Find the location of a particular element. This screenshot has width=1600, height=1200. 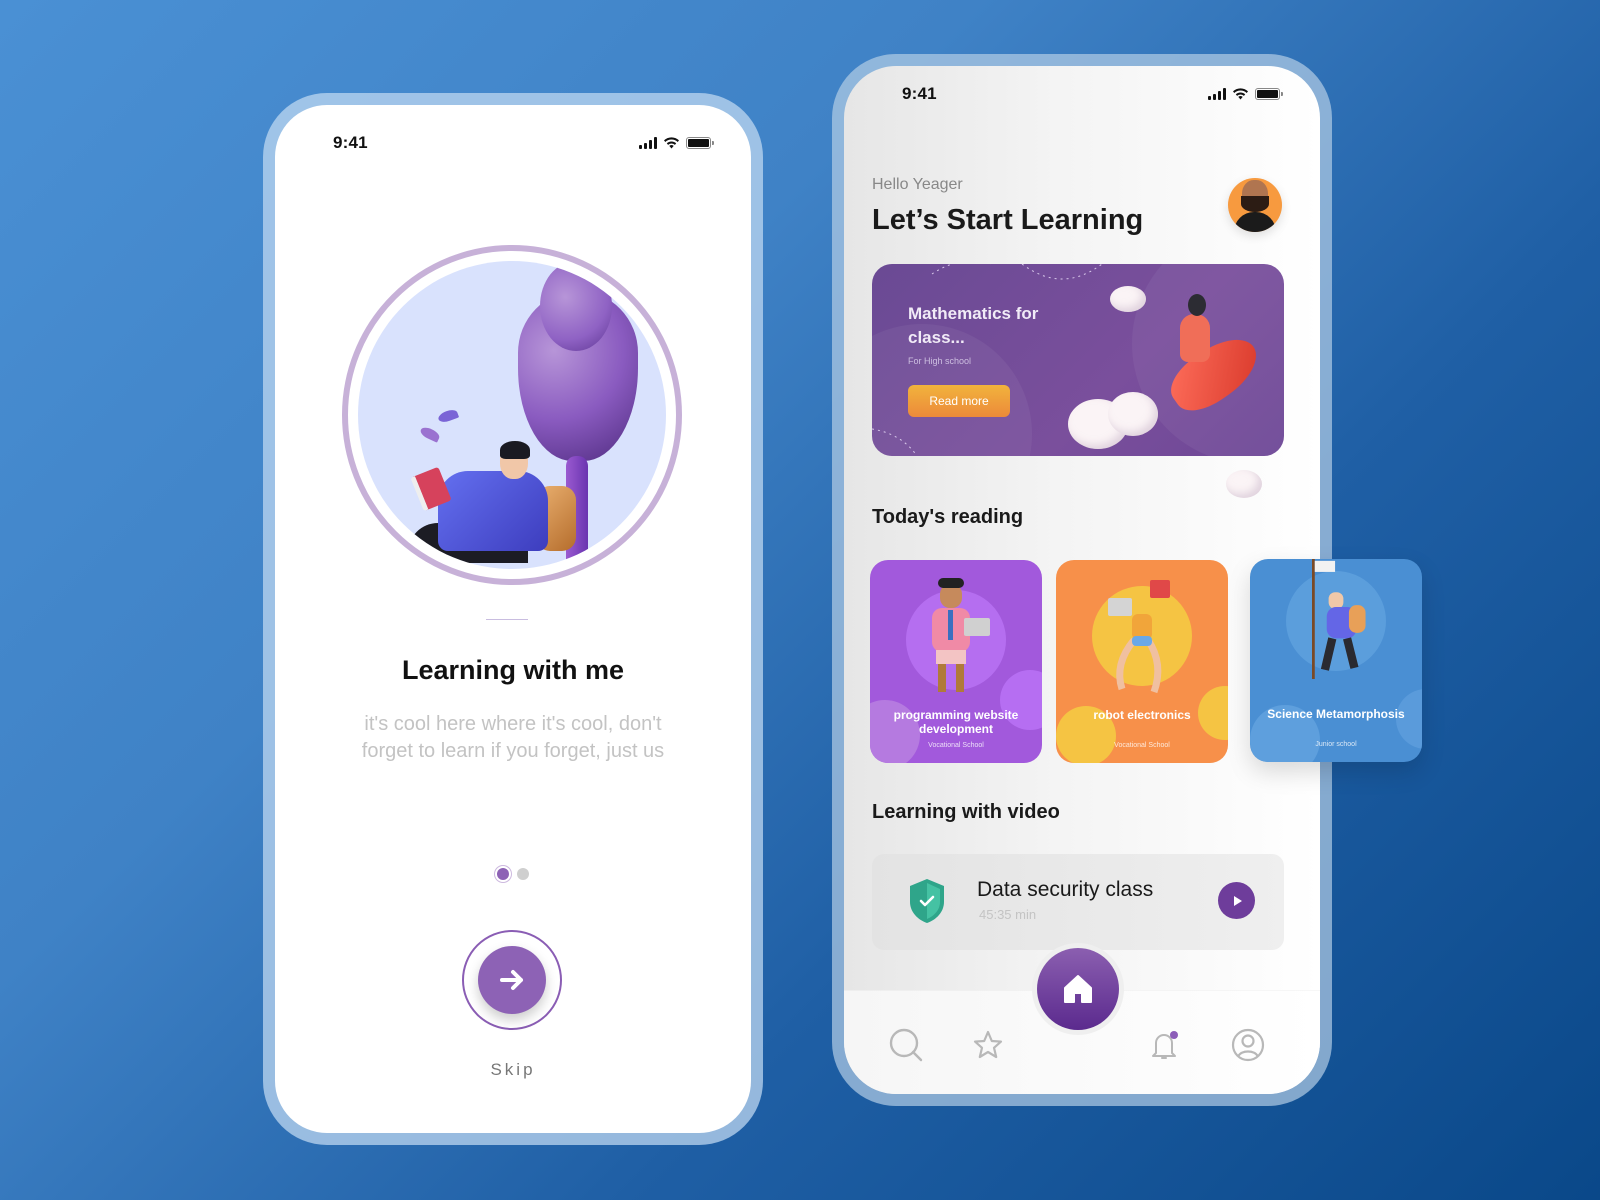

tab-home is located at coordinates (1078, 989).